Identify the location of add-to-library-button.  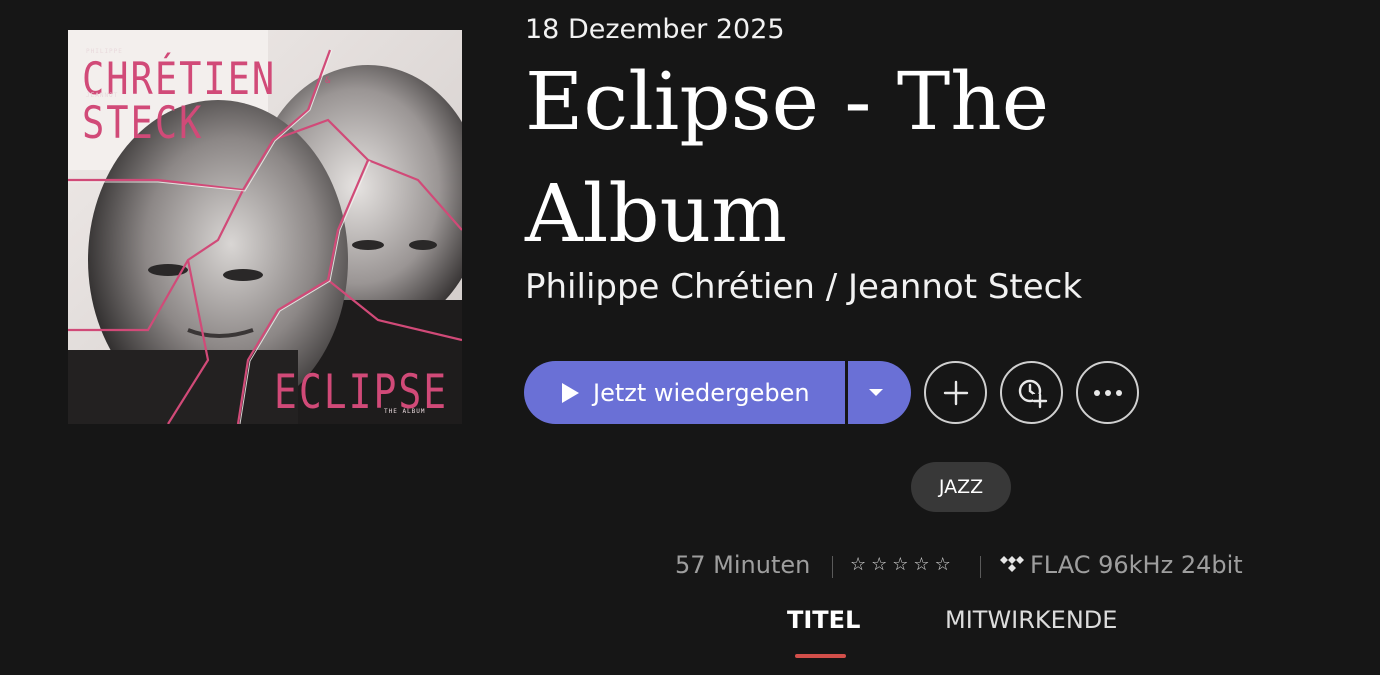
(955, 392).